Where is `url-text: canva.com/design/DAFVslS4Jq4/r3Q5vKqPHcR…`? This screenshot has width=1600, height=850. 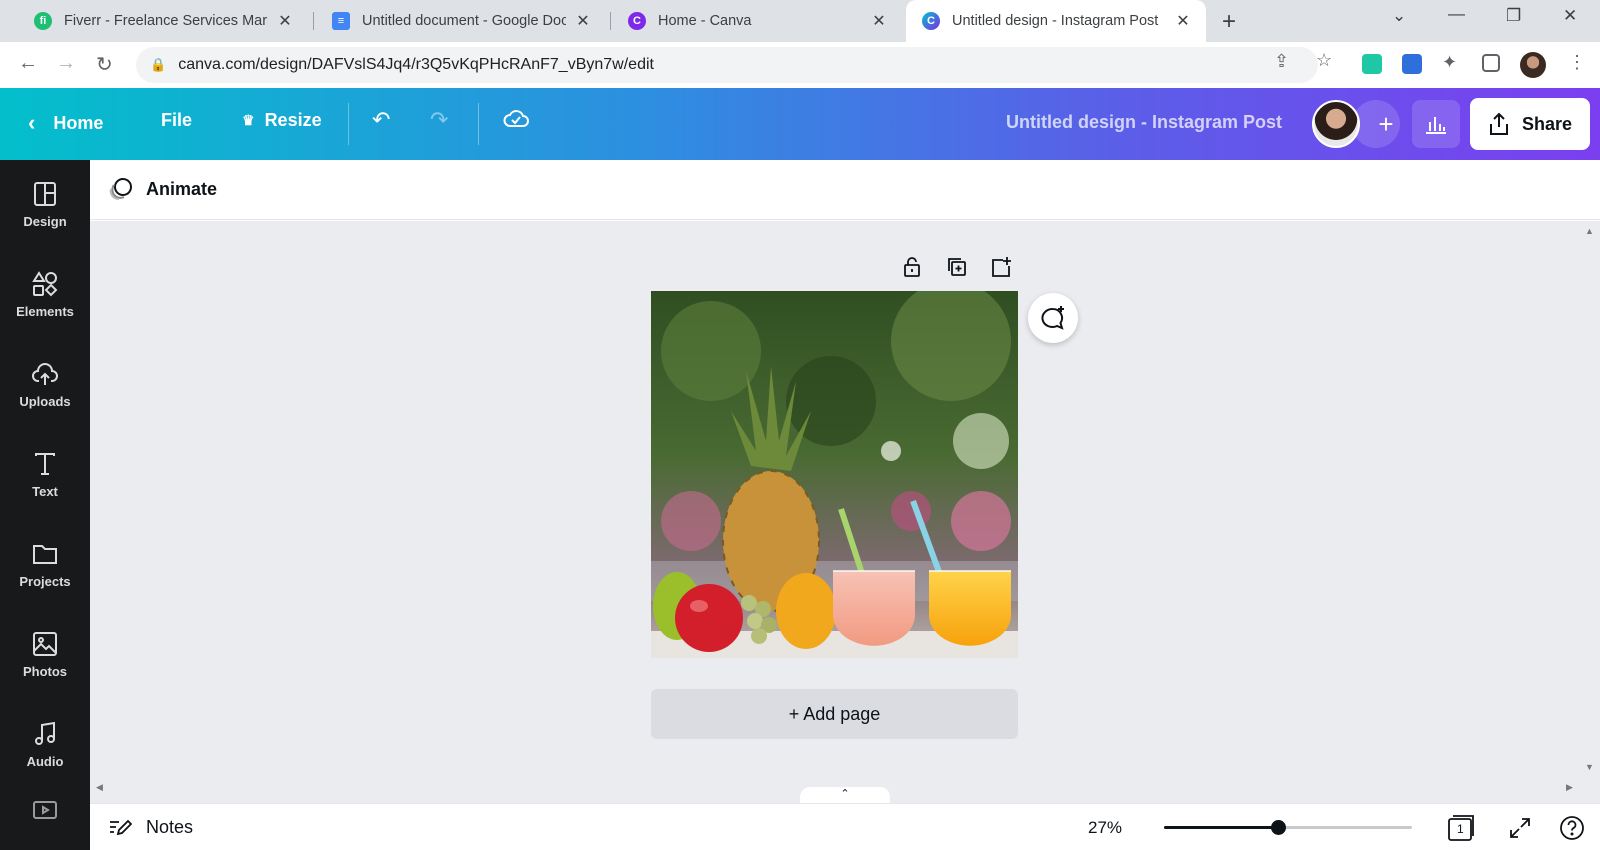
url-text: canva.com/design/DAFVslS4Jq4/r3Q5vKqPHcR… is located at coordinates (416, 64).